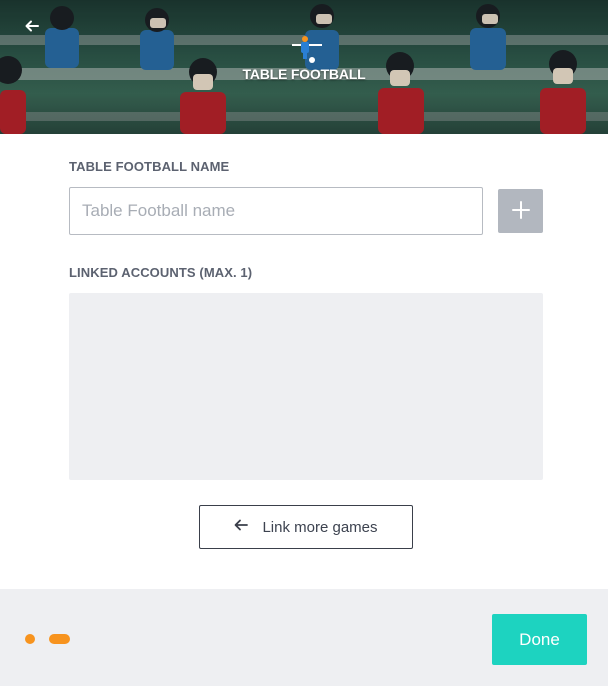  I want to click on title-block: TABLE FOOTBALL, so click(304, 58).